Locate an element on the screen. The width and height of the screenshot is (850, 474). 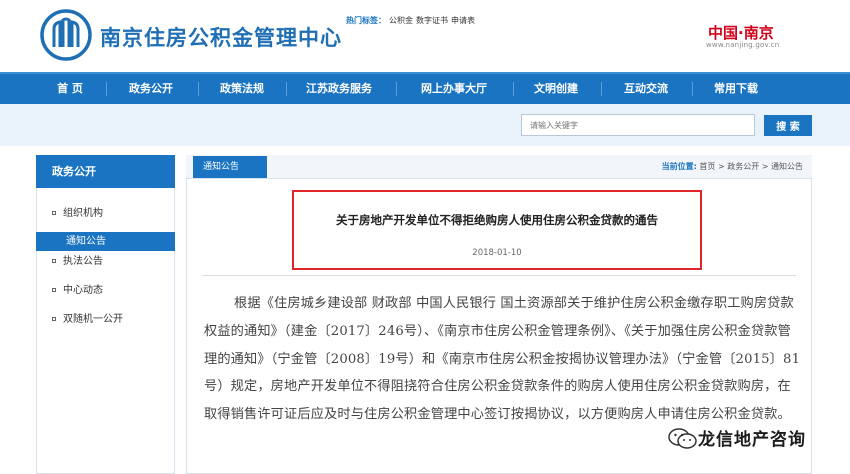
city-brand-url: www.nanjing.gov.cn is located at coordinates (743, 45).